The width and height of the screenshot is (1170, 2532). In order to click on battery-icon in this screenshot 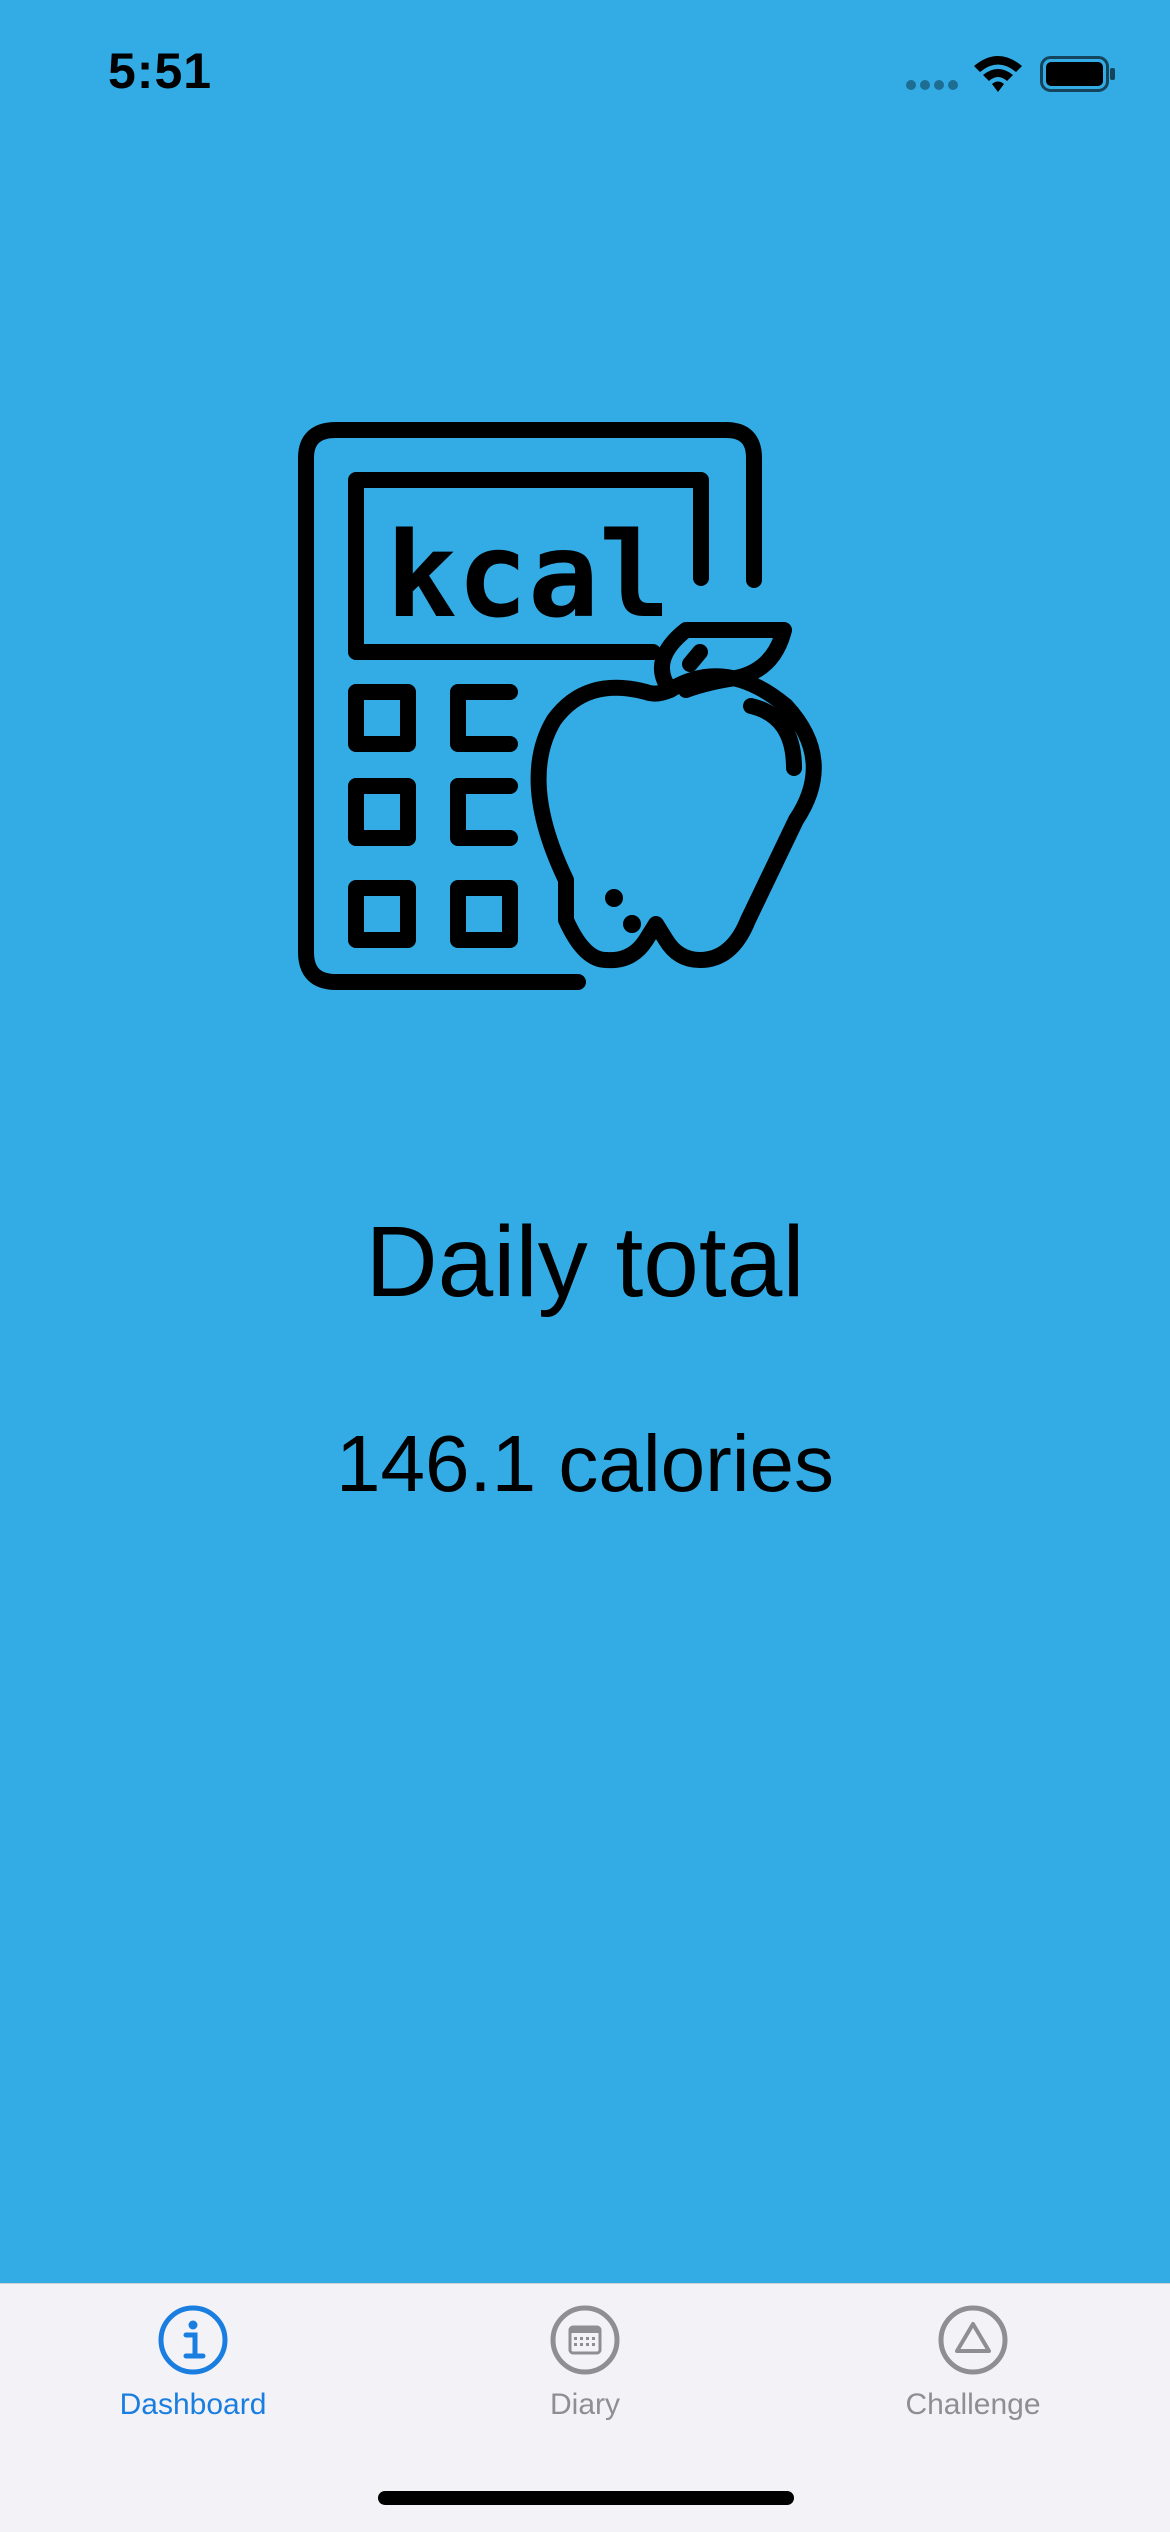, I will do `click(1077, 74)`.